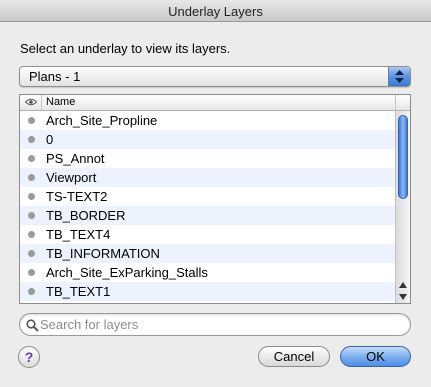 This screenshot has height=387, width=431. I want to click on underlay-select: Plans - 1, so click(215, 76).